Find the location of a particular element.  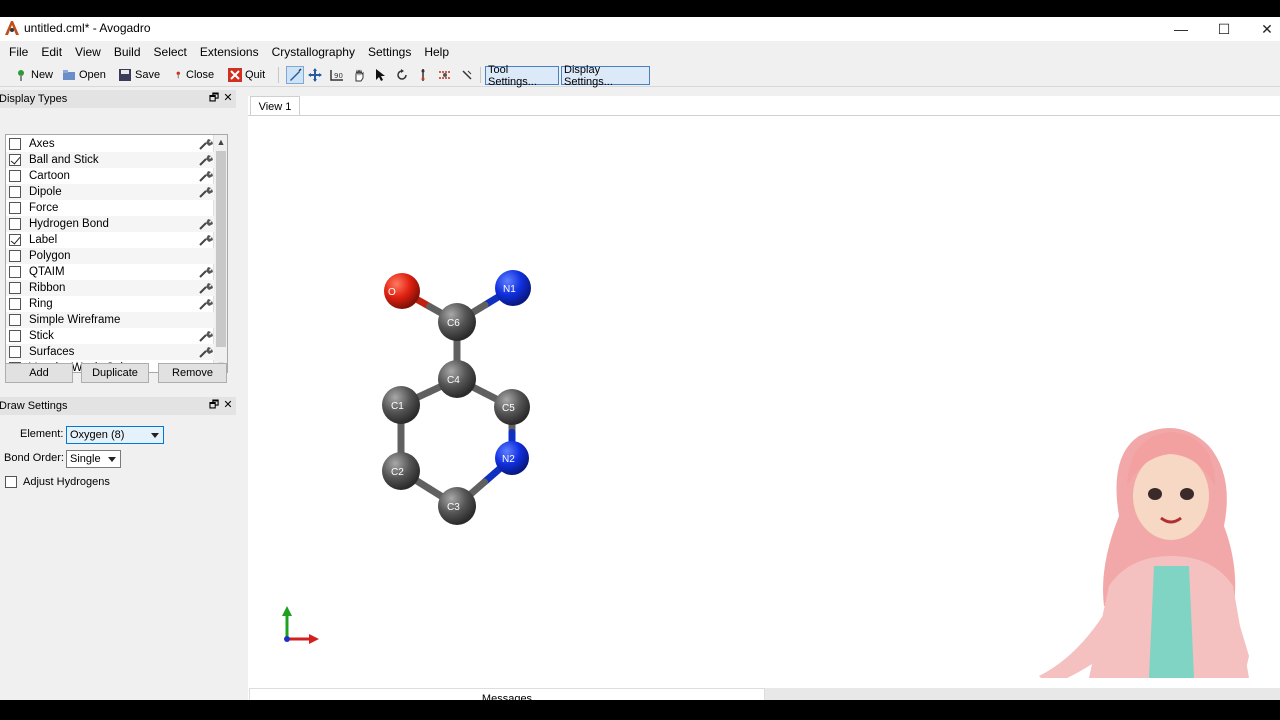

atom-c5: C5 is located at coordinates (512, 407).